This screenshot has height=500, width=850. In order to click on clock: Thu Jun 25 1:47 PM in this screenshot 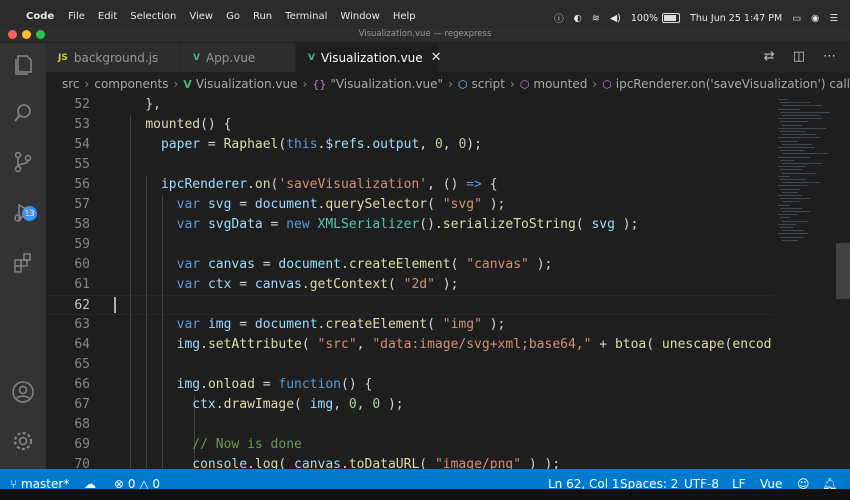, I will do `click(736, 18)`.